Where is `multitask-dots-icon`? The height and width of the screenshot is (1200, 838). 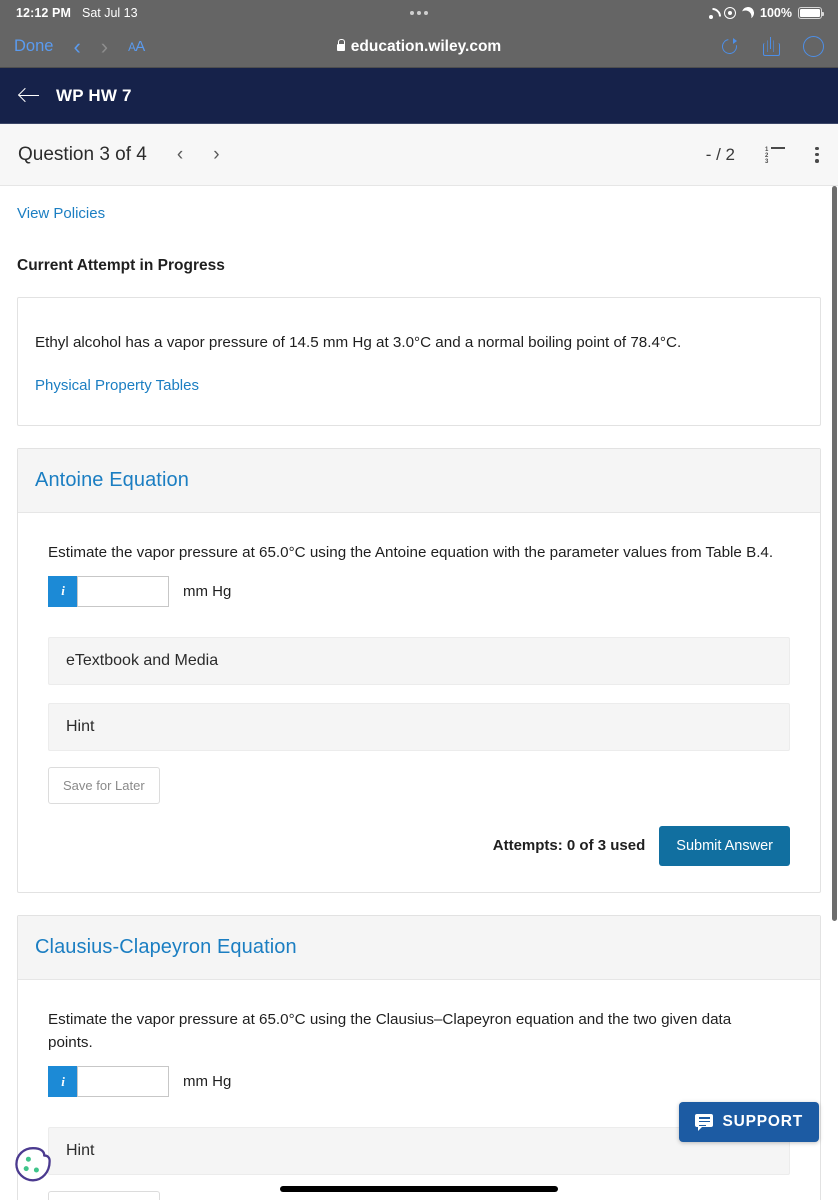 multitask-dots-icon is located at coordinates (419, 13).